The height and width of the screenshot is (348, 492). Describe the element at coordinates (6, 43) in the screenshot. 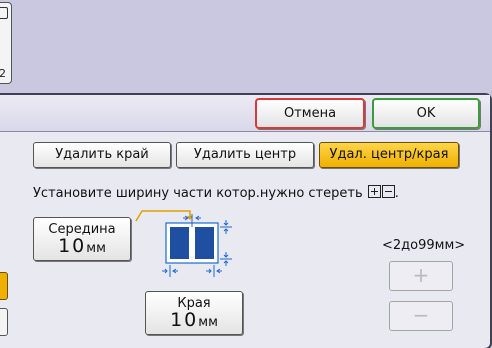

I see `side-panel-tab: 2` at that location.